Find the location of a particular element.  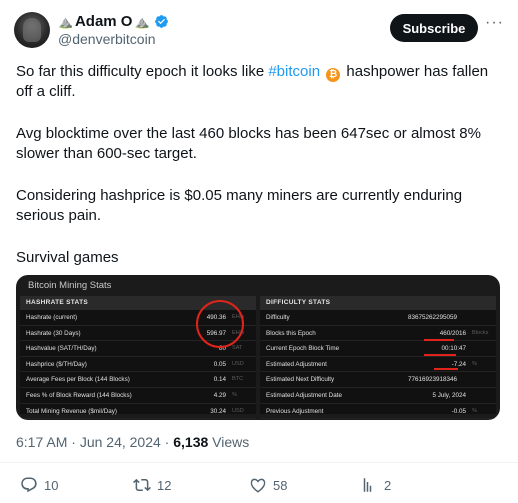

like-button: 58 is located at coordinates (268, 485).